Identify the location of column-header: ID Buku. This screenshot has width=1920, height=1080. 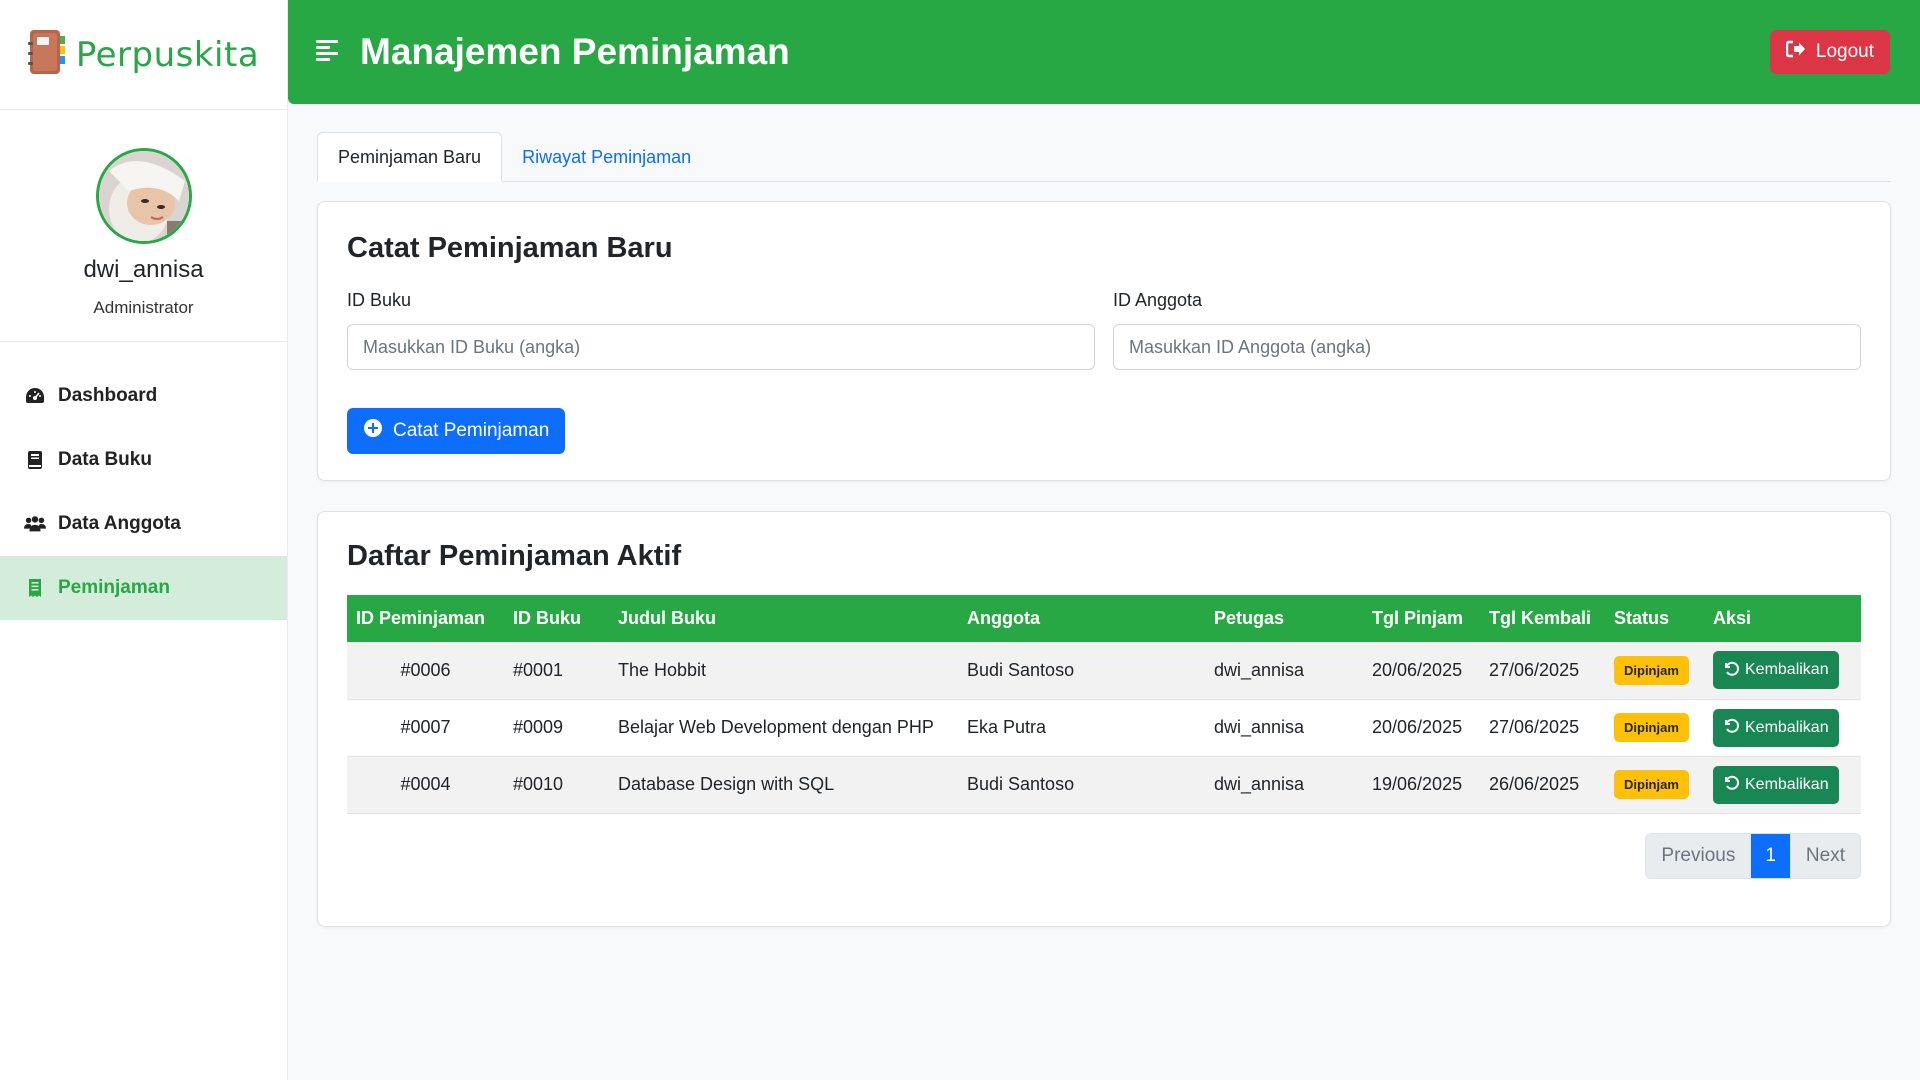
(556, 618).